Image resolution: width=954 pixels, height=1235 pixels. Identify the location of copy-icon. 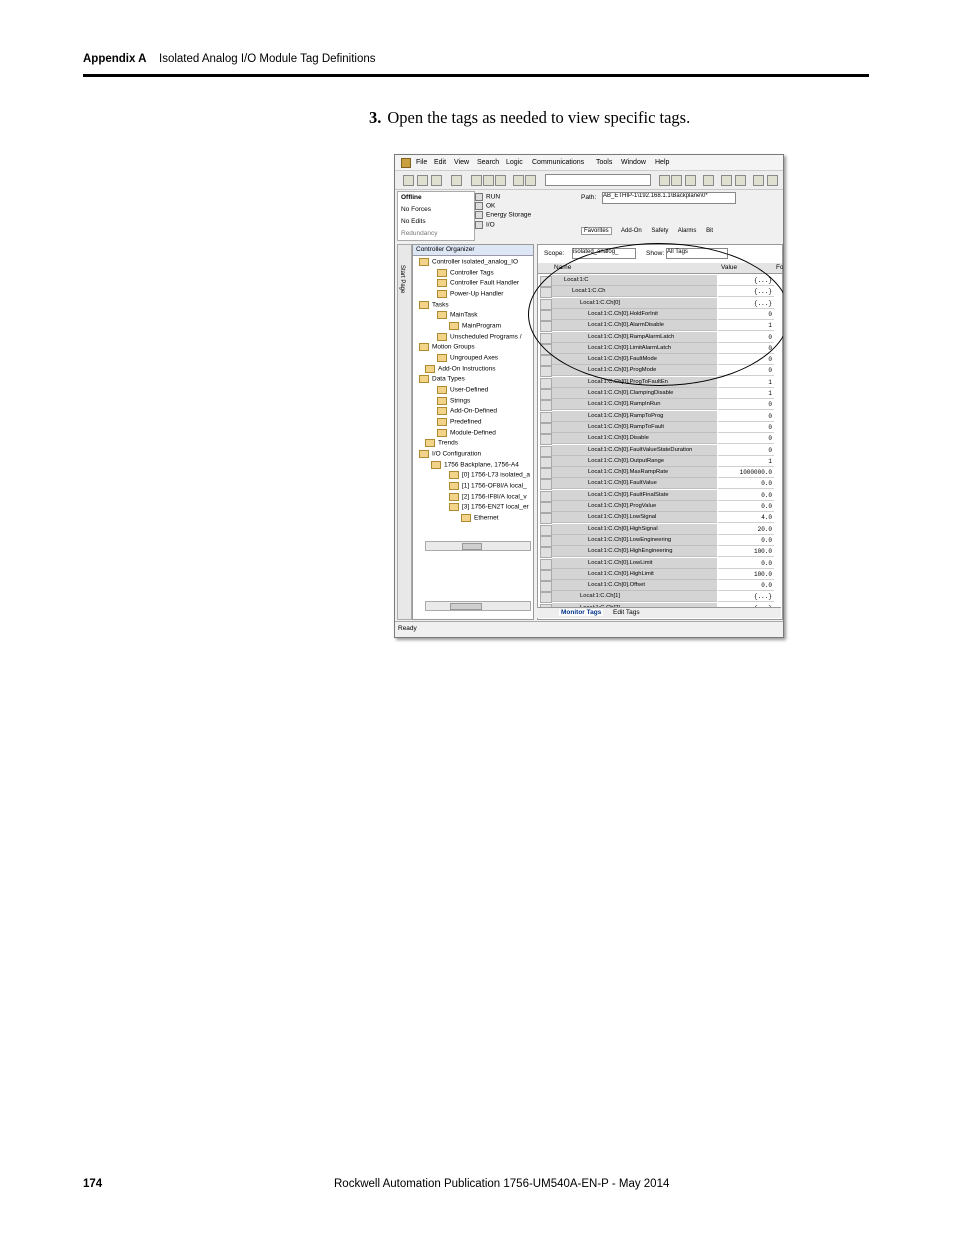
(488, 180).